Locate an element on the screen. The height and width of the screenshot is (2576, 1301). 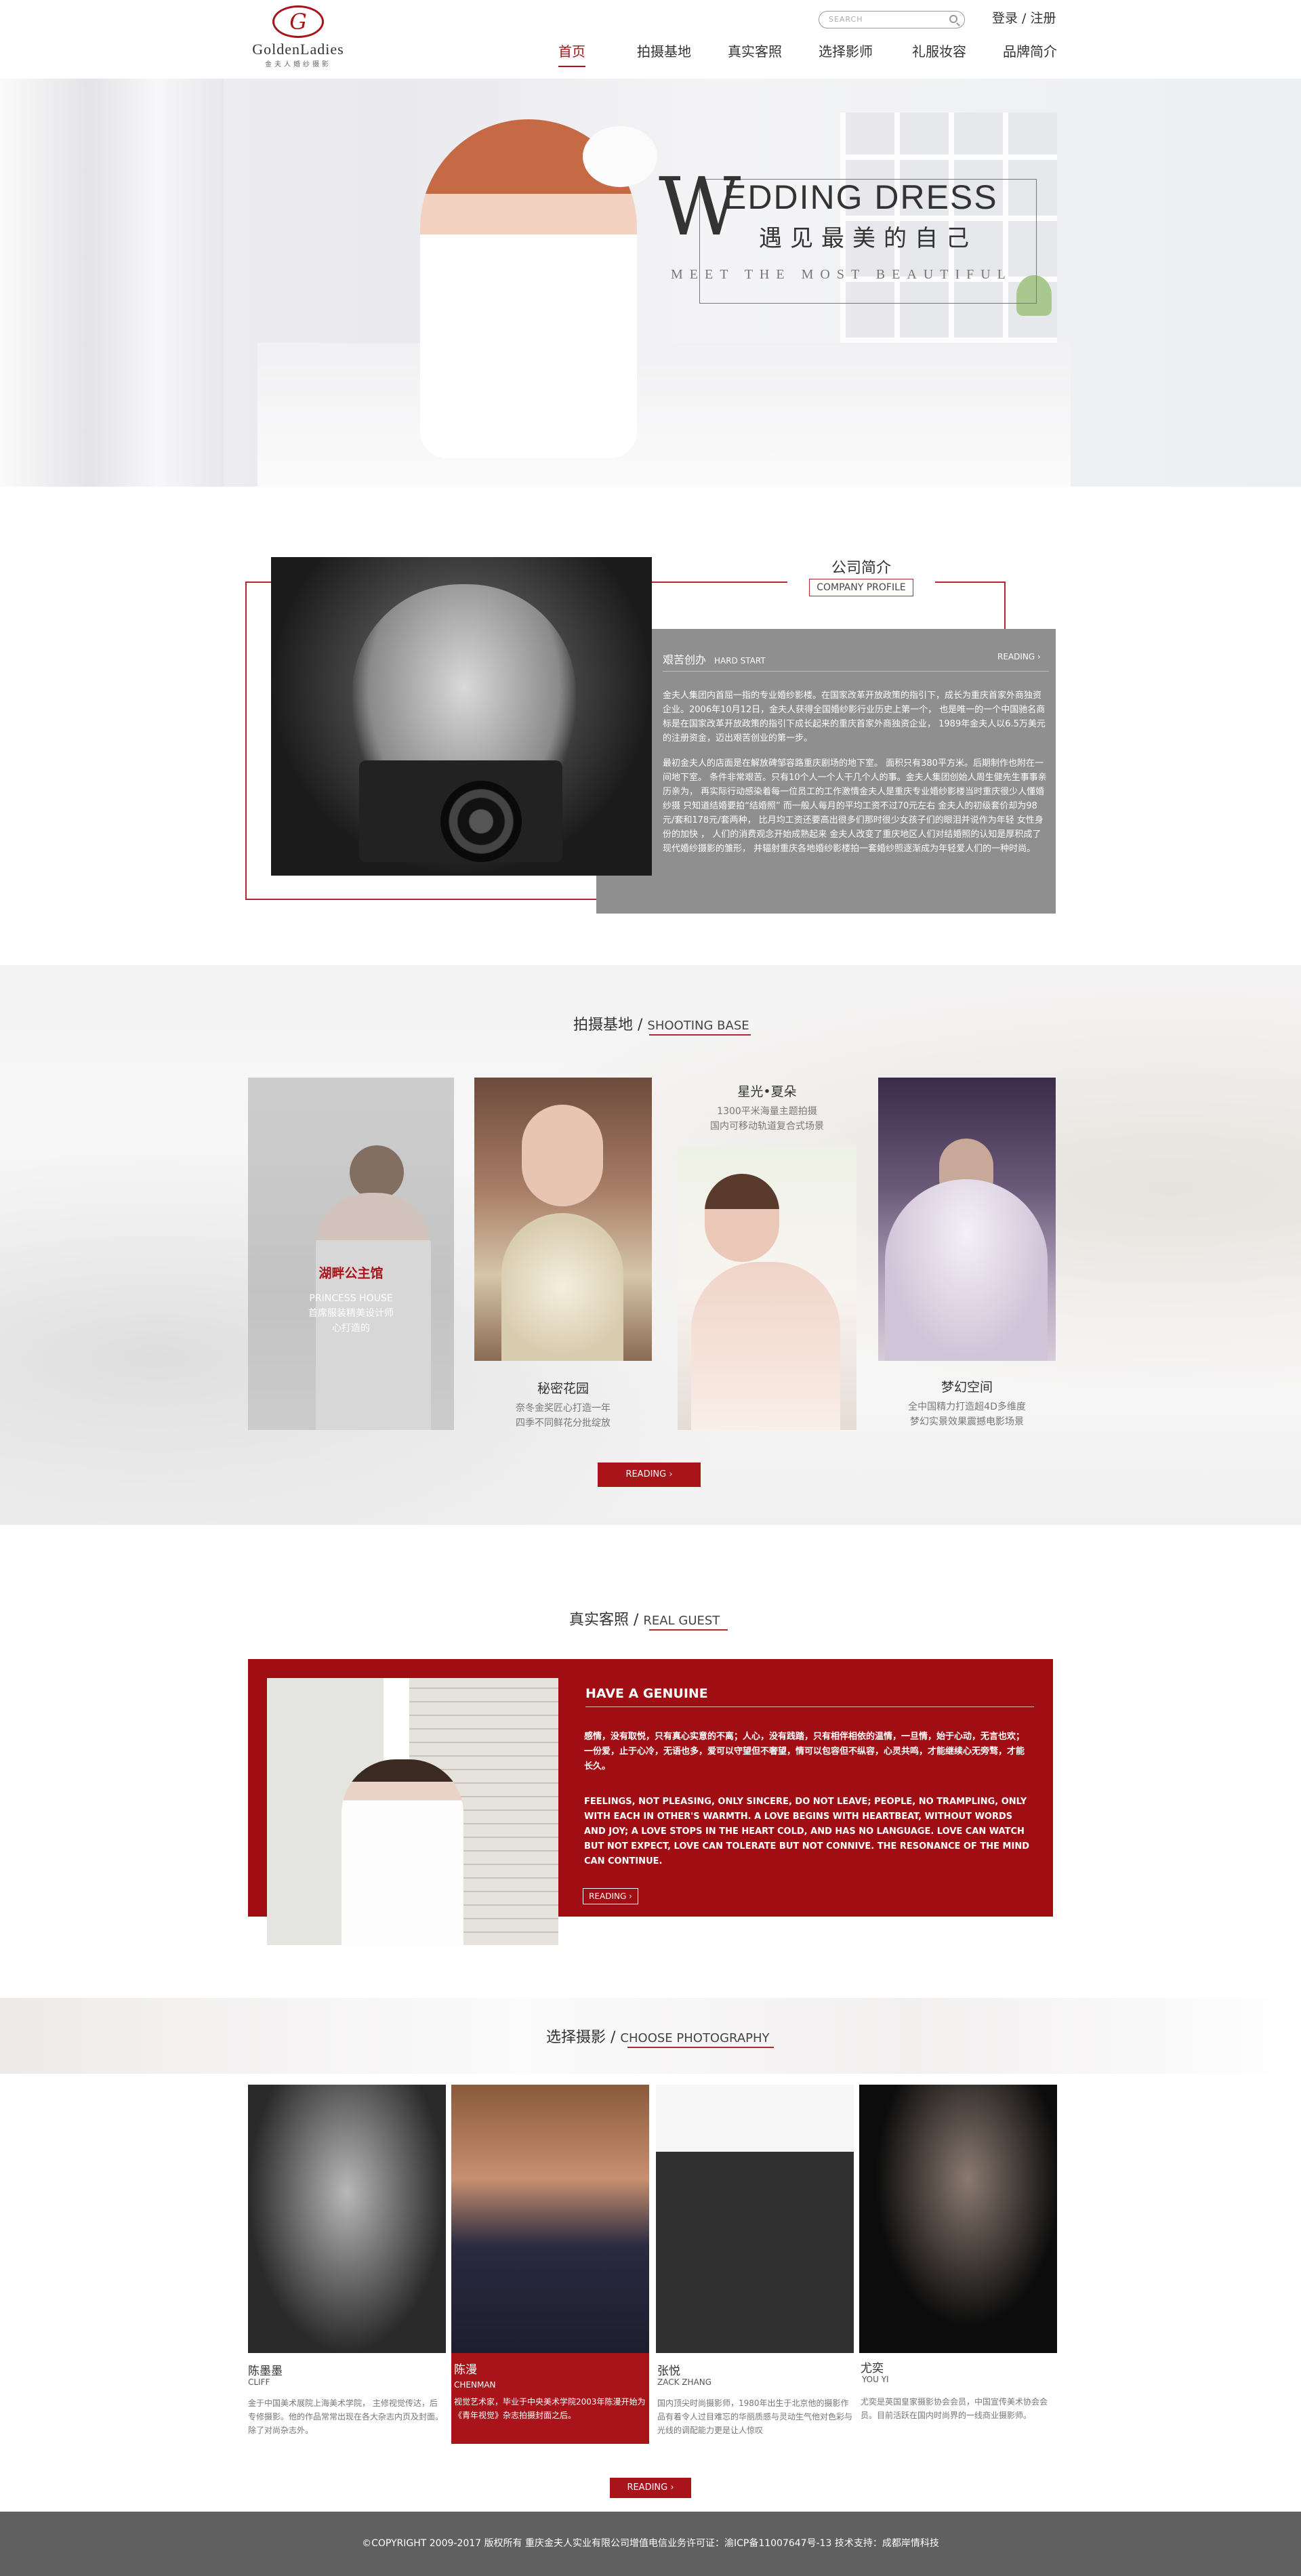
photographer-section-title: 选择摄影 / CHOOSE PHOTOGRAPHY is located at coordinates (658, 2038).